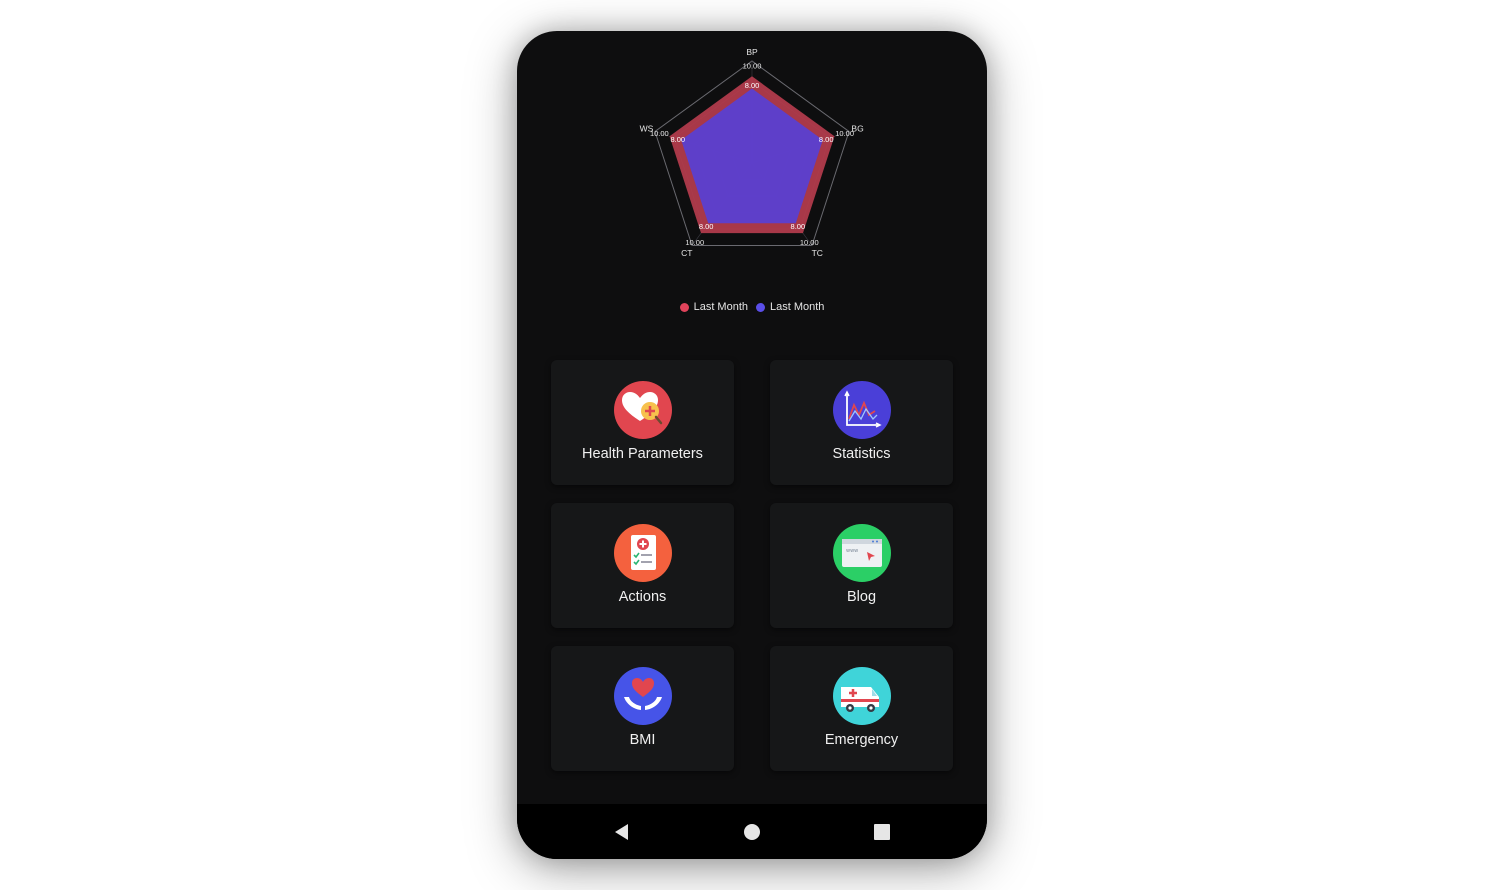  I want to click on card-label: BMI, so click(642, 740).